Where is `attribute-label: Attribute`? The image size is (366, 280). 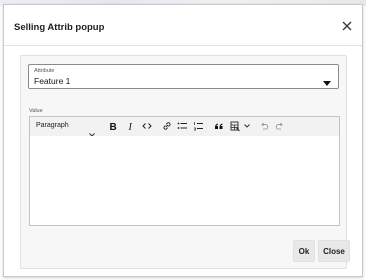 attribute-label: Attribute is located at coordinates (44, 71).